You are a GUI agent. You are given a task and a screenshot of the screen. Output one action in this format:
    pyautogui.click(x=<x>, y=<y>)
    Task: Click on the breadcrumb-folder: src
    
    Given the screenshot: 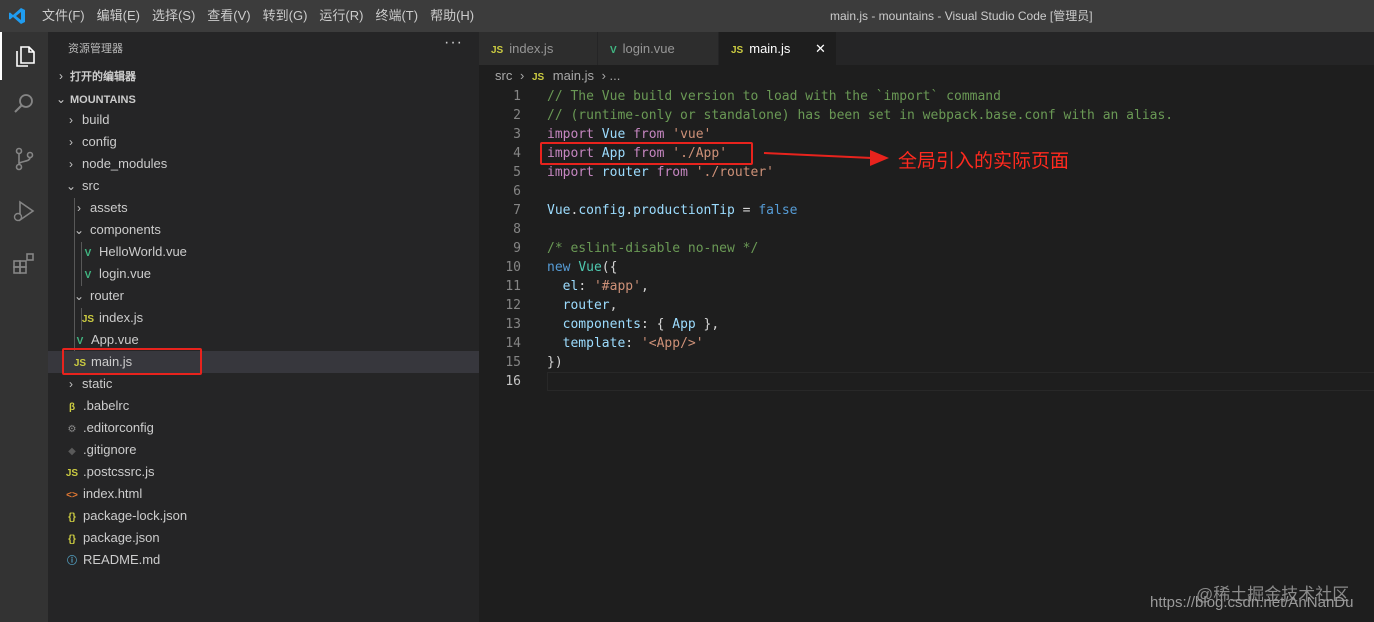 What is the action you would take?
    pyautogui.click(x=503, y=75)
    